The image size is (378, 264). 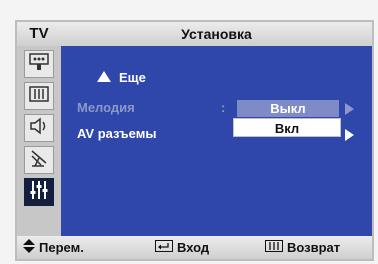 What do you see at coordinates (39, 33) in the screenshot?
I see `source-label: TV` at bounding box center [39, 33].